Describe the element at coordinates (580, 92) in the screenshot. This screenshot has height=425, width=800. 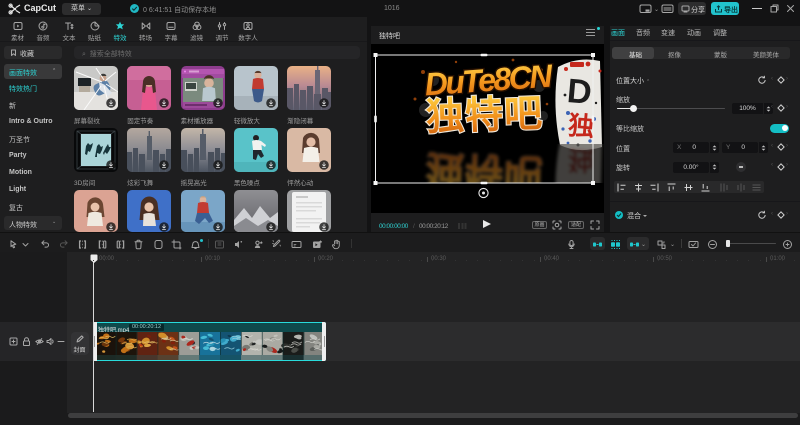
I see `svg-text: D` at that location.